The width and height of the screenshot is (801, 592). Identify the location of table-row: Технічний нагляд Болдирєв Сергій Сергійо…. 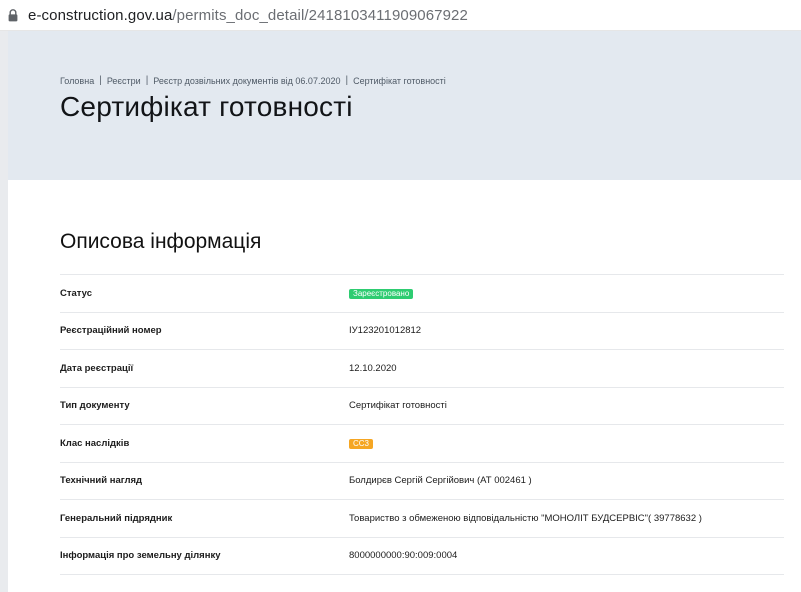
(422, 481).